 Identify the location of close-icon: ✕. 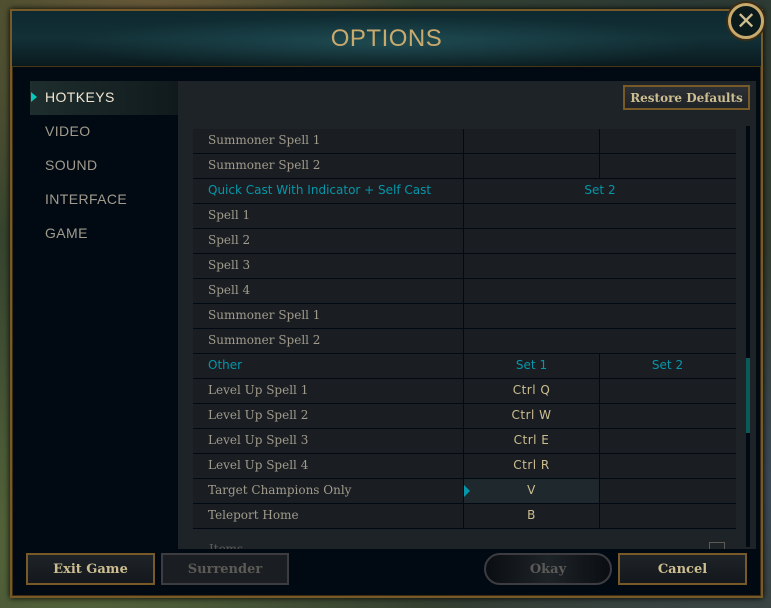
(746, 21).